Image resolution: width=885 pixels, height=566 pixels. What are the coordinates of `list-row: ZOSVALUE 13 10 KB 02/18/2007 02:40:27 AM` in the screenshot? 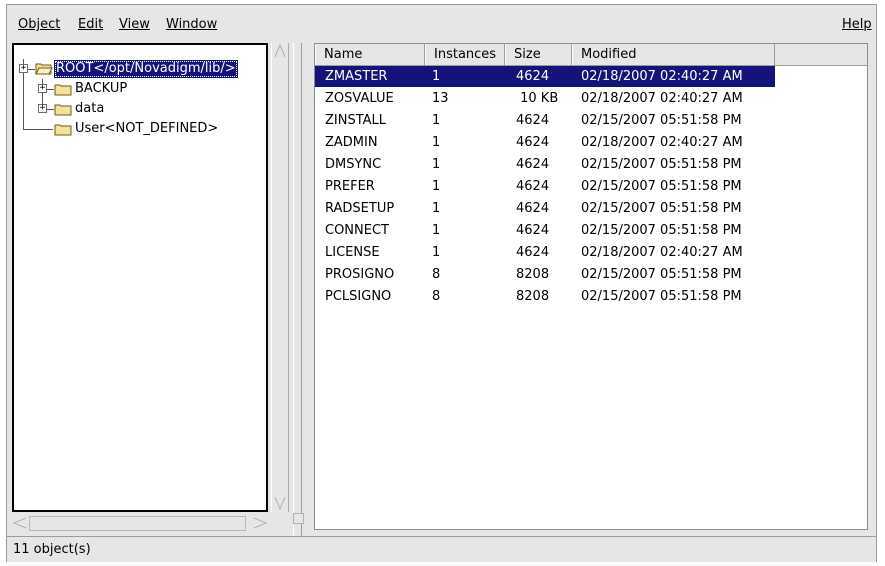 It's located at (545, 98).